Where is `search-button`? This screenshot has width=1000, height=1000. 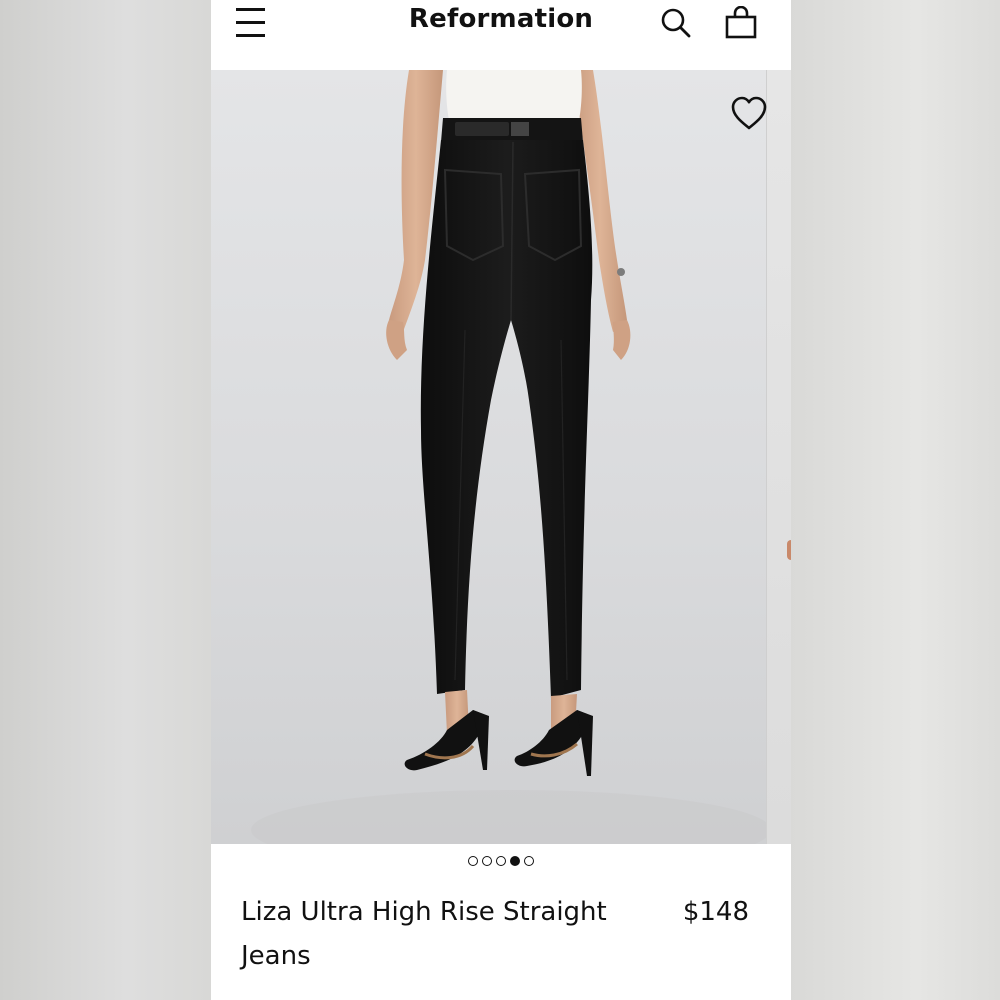 search-button is located at coordinates (676, 23).